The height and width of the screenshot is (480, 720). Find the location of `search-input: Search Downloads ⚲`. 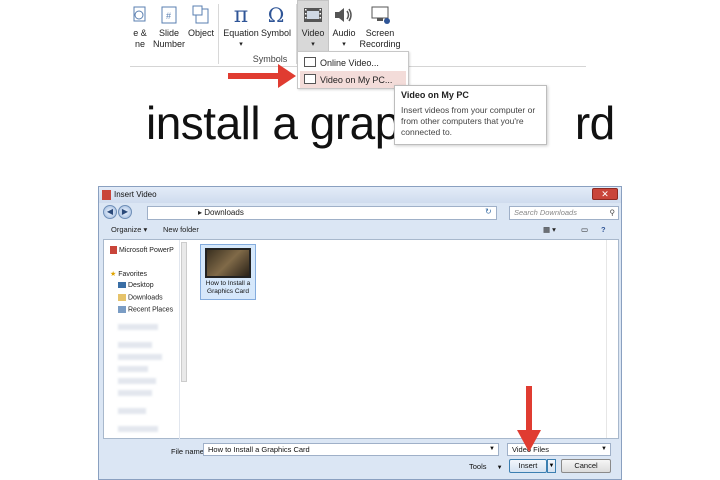

search-input: Search Downloads ⚲ is located at coordinates (564, 213).